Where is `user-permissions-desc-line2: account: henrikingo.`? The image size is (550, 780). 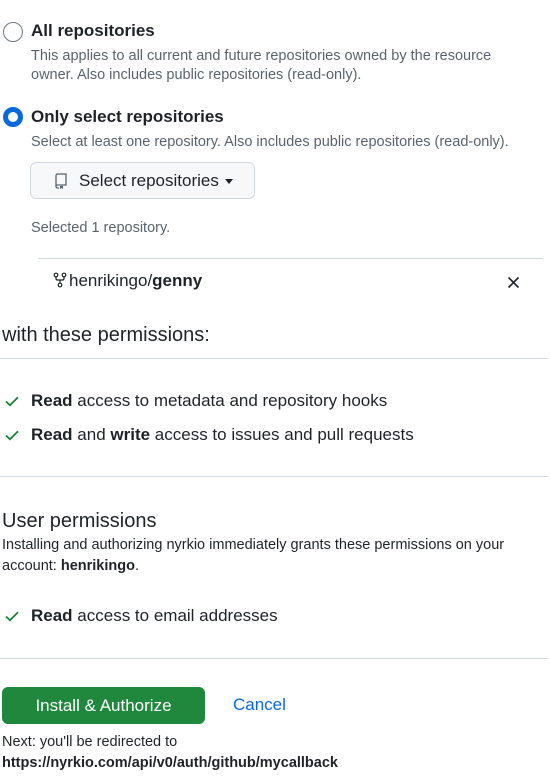 user-permissions-desc-line2: account: henrikingo. is located at coordinates (70, 566).